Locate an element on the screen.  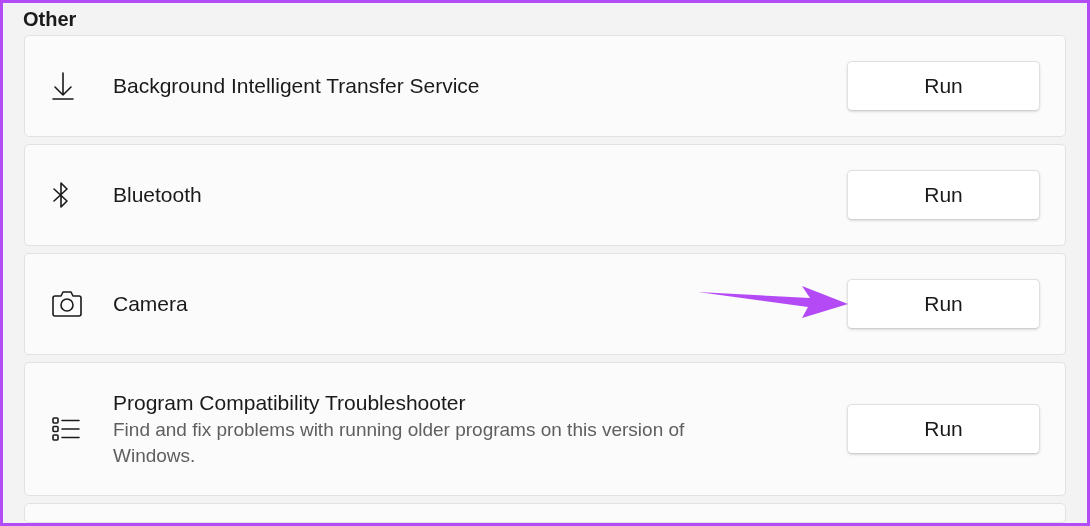
item-description: Find and fix problems with running older programs on this version of Windows. is located at coordinates (399, 443).